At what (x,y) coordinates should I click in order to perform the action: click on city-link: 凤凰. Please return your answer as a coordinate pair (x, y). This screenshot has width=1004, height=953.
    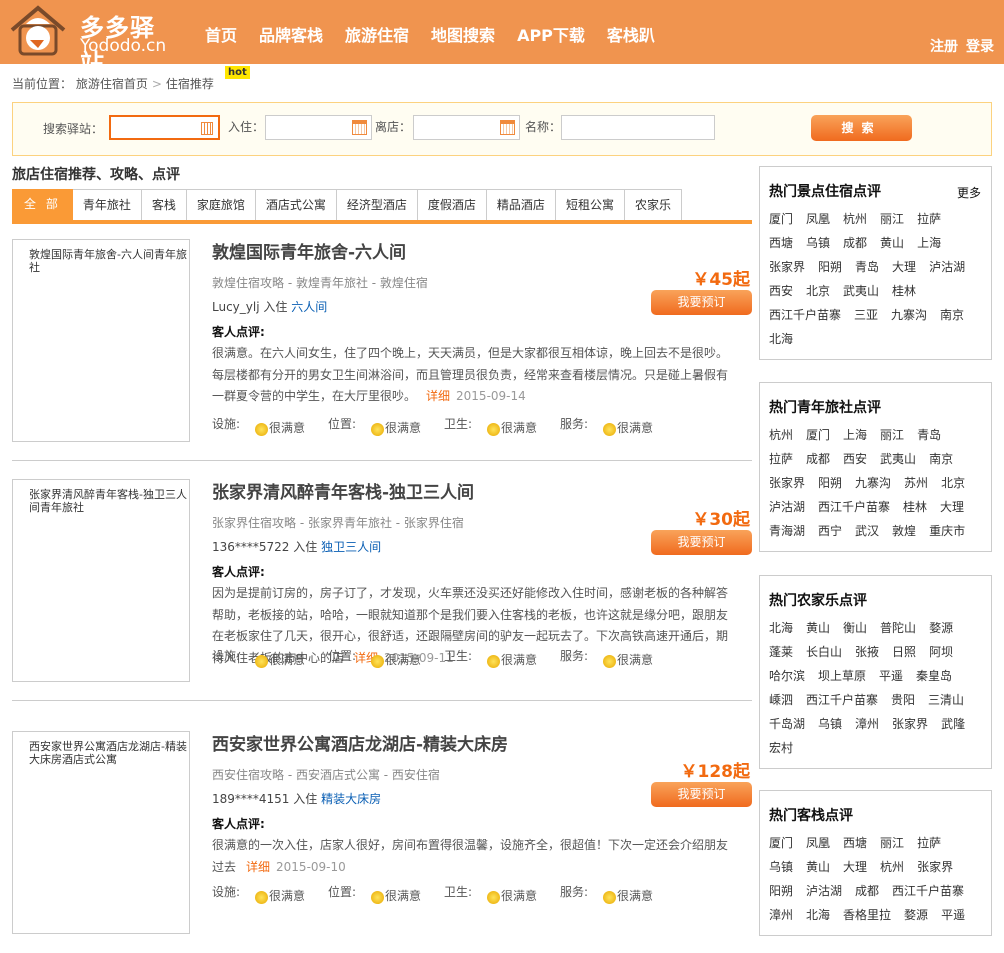
    Looking at the image, I should click on (818, 219).